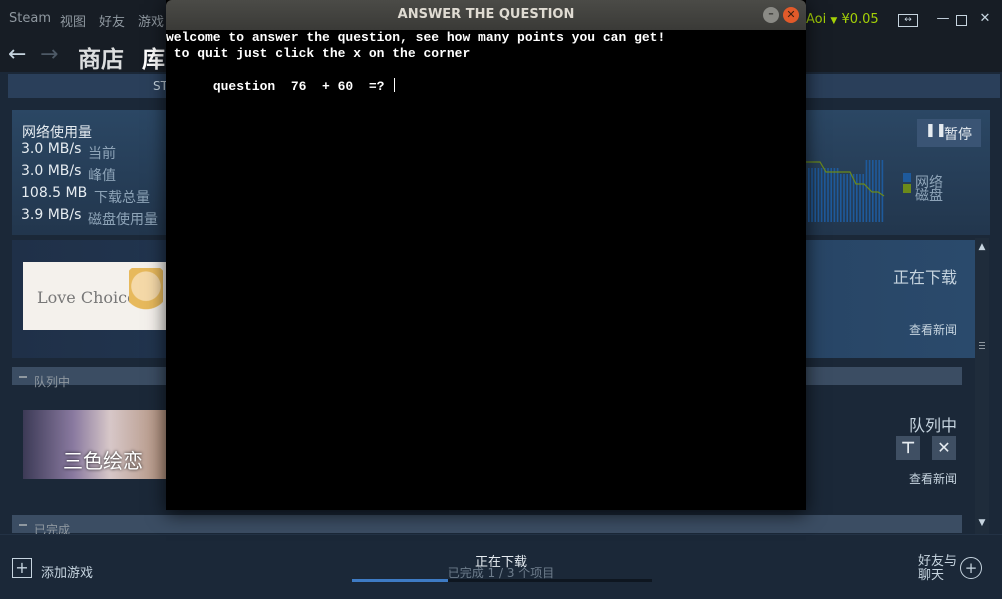 This screenshot has width=1002, height=599. What do you see at coordinates (112, 20) in the screenshot?
I see `menu-friends: 好友` at bounding box center [112, 20].